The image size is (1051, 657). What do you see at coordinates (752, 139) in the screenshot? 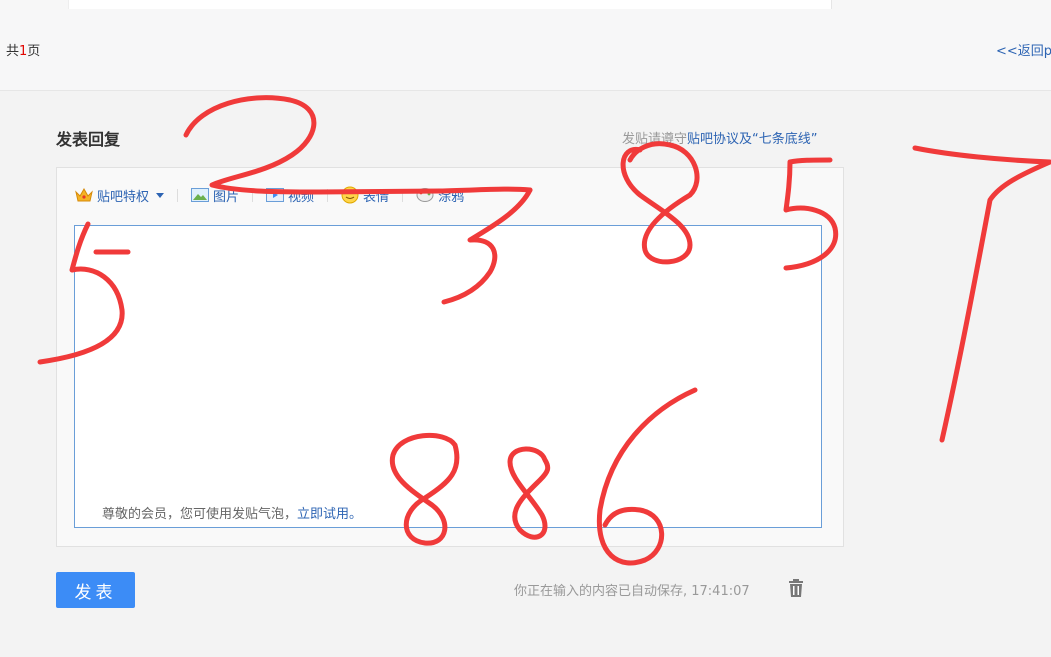
I see `rules-link: 贴吧协议及“七条底线”` at bounding box center [752, 139].